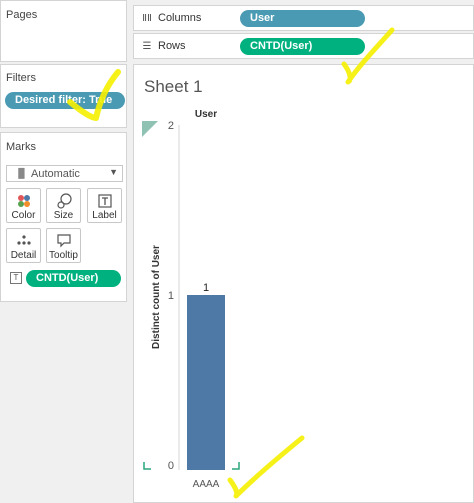 This screenshot has height=503, width=474. What do you see at coordinates (65, 100) in the screenshot?
I see `filter-pill-desired-filter: Desired filter: True` at bounding box center [65, 100].